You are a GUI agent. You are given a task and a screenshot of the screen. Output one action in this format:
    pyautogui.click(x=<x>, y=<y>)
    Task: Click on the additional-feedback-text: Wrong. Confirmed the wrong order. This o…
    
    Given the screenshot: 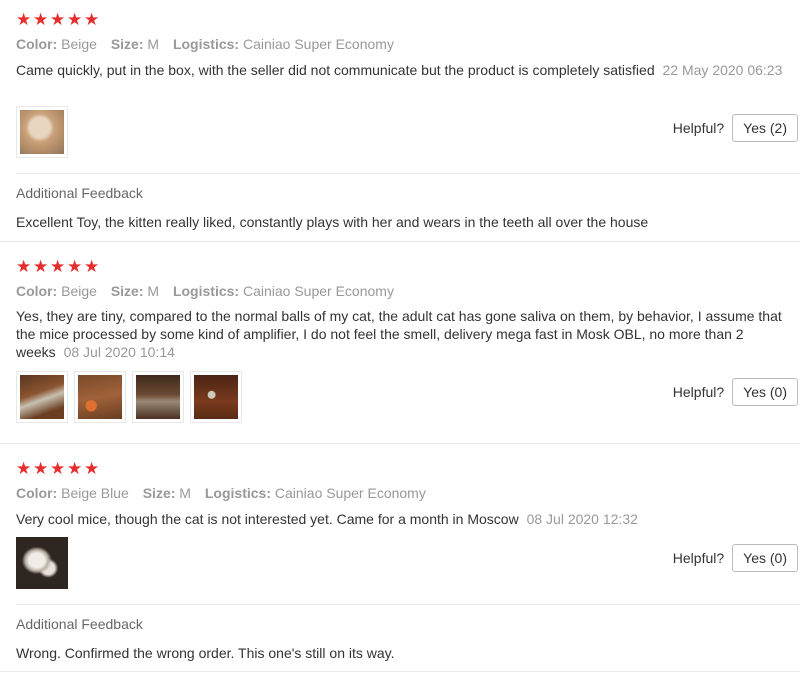 What is the action you would take?
    pyautogui.click(x=205, y=653)
    